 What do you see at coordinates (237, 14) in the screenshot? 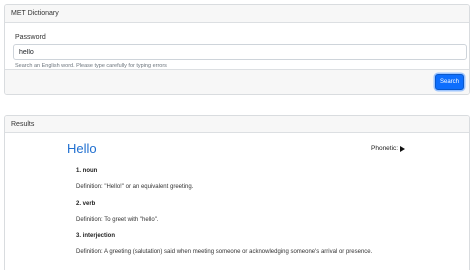
I see `search-card-header: MET Dictionary` at bounding box center [237, 14].